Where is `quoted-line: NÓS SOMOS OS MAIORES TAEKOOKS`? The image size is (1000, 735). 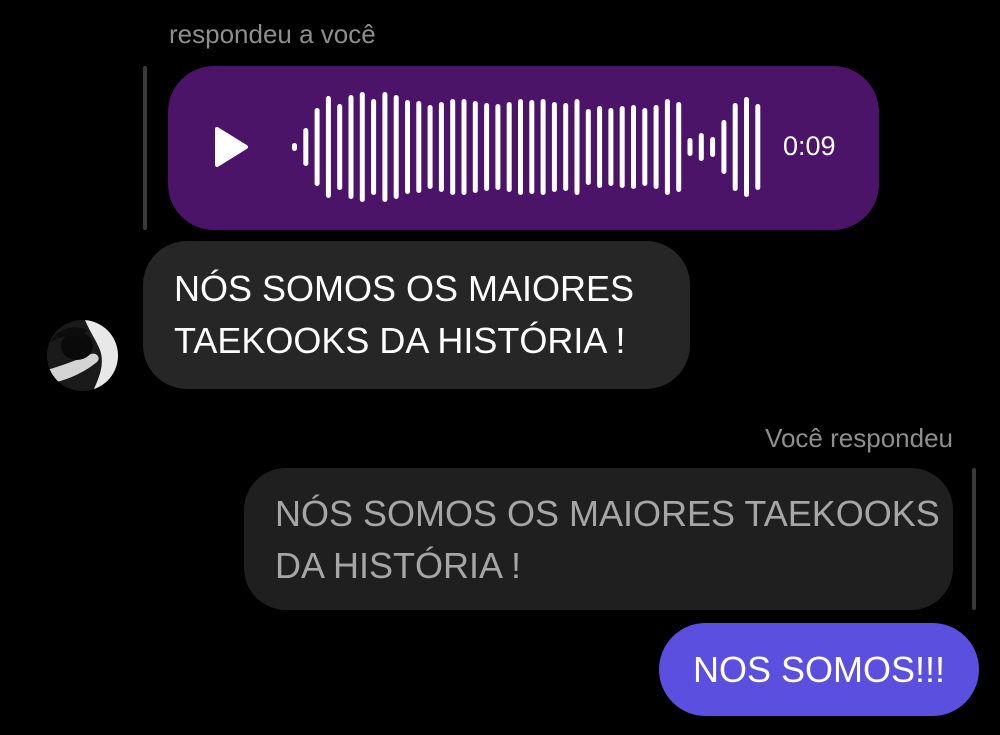
quoted-line: NÓS SOMOS OS MAIORES TAEKOOKS is located at coordinates (607, 513).